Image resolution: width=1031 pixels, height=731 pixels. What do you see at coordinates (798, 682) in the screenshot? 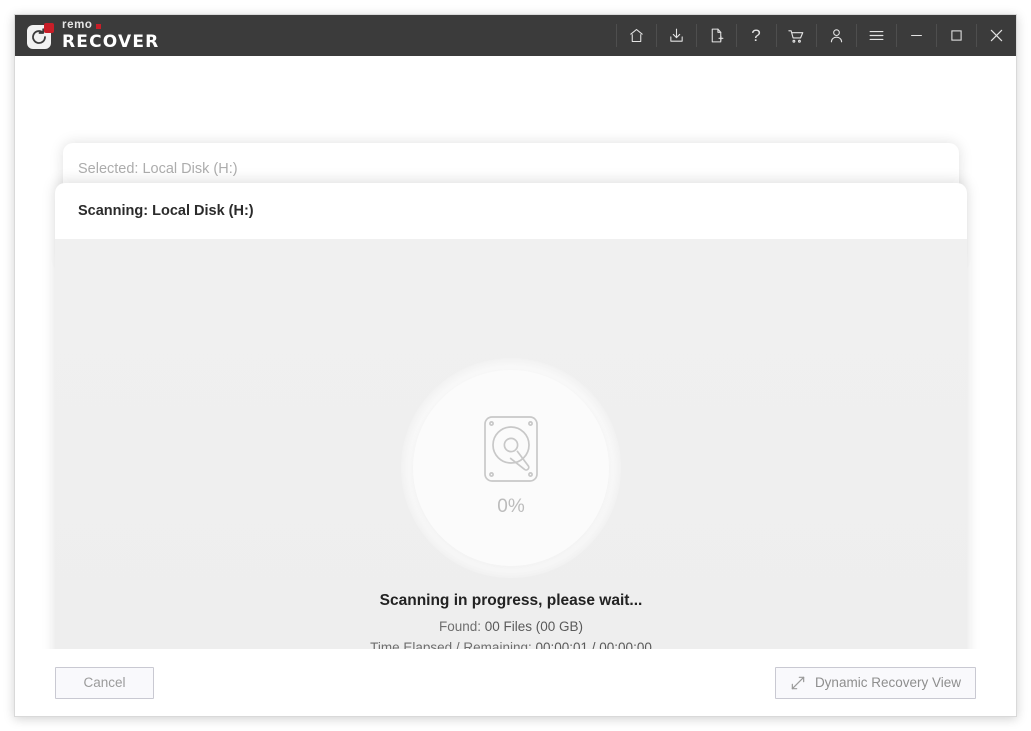
I see `expand-diagonal-icon` at bounding box center [798, 682].